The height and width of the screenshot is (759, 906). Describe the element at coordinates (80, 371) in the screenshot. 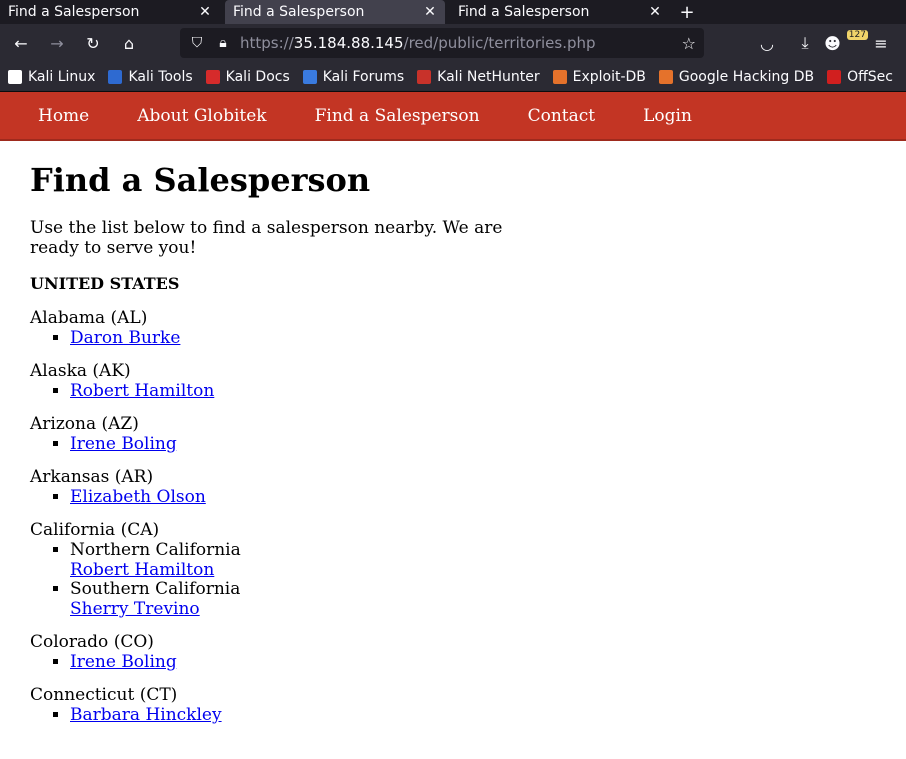

I see `state-name: Alaska (AK)` at that location.